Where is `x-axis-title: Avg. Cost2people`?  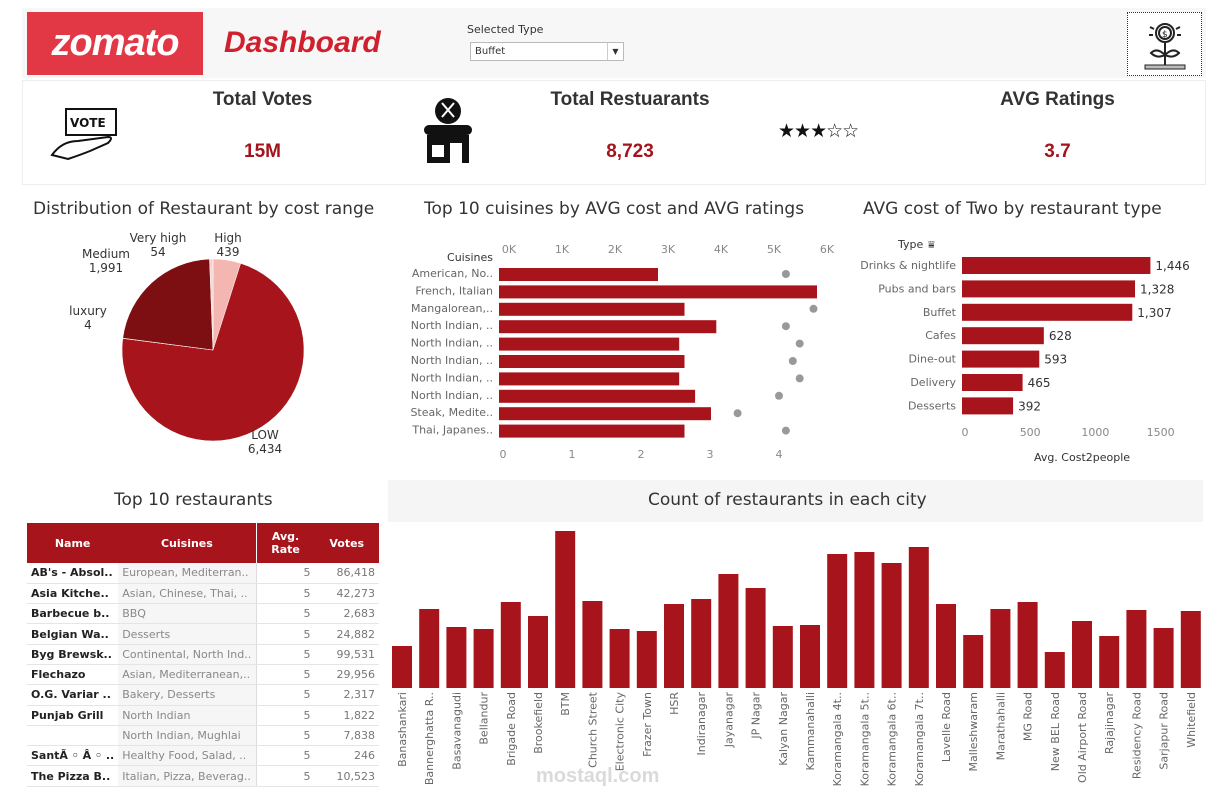
x-axis-title: Avg. Cost2people is located at coordinates (1082, 457).